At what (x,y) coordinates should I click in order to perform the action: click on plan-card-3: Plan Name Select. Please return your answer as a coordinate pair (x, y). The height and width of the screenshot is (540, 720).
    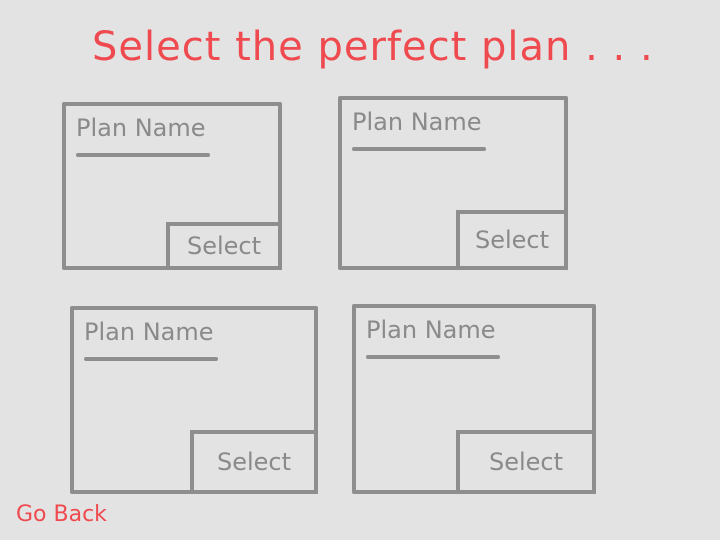
    Looking at the image, I should click on (194, 400).